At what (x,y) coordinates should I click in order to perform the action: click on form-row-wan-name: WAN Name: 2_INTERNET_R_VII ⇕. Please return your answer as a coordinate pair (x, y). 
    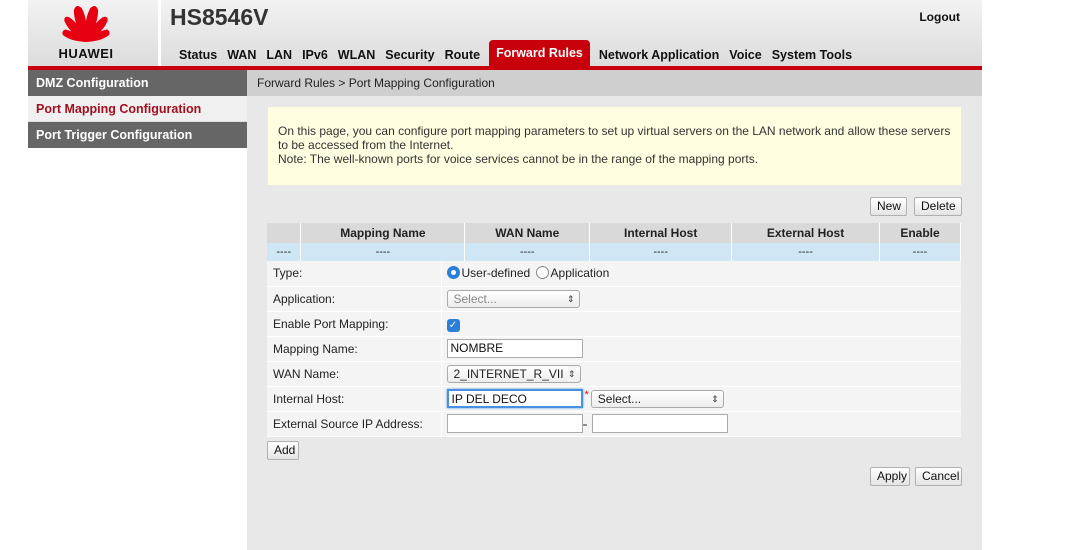
    Looking at the image, I should click on (614, 374).